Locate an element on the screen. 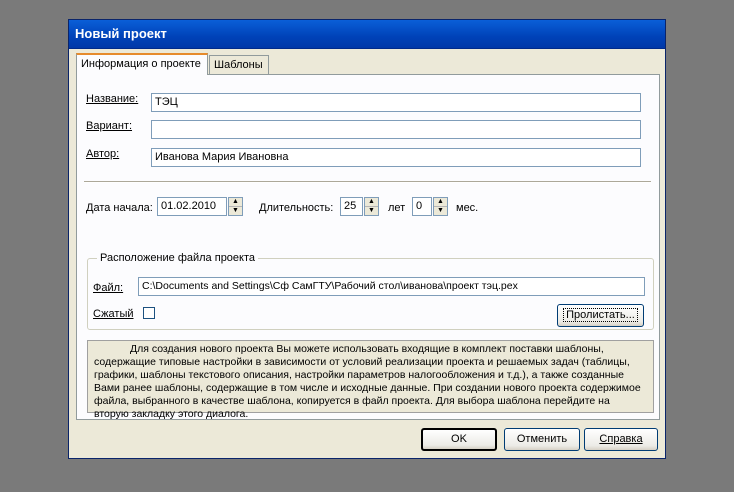 Image resolution: width=734 pixels, height=492 pixels. file-label-text: Файл: is located at coordinates (108, 288).